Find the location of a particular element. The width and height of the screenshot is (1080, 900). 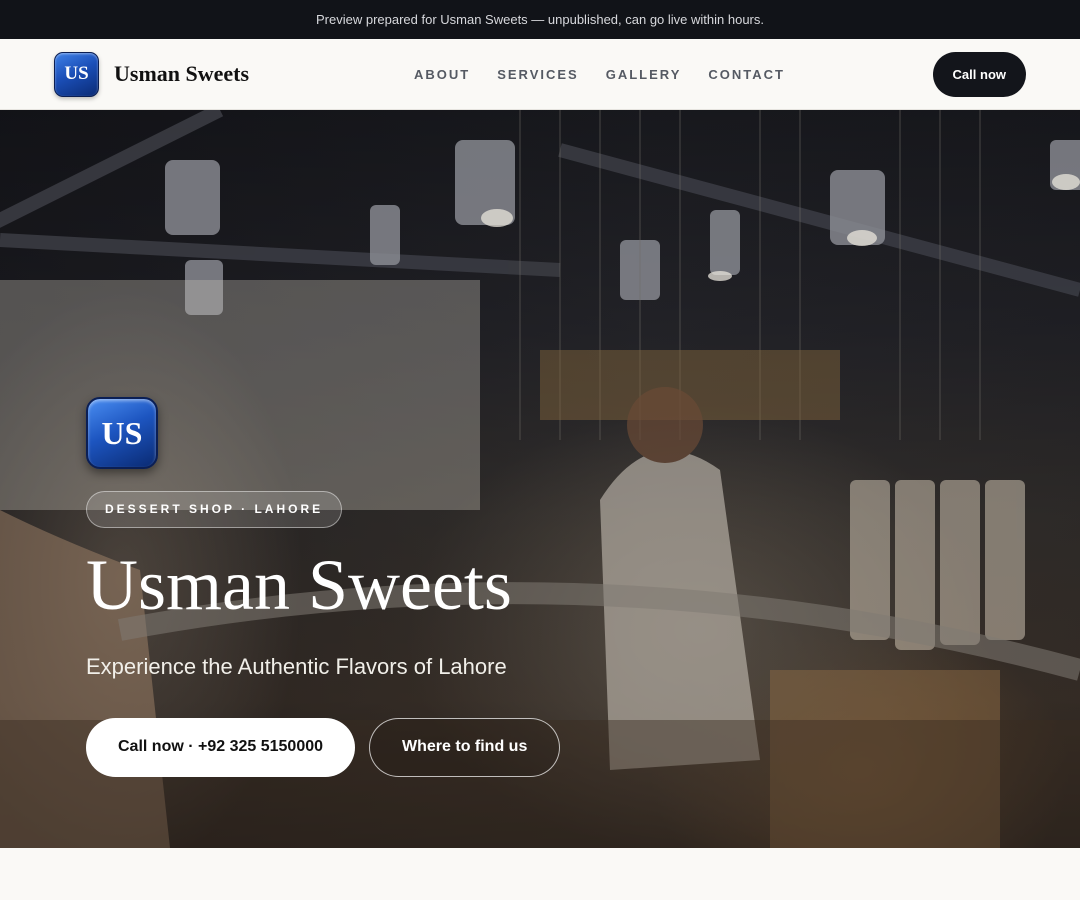

nav-link-services: SERVICES is located at coordinates (538, 74).